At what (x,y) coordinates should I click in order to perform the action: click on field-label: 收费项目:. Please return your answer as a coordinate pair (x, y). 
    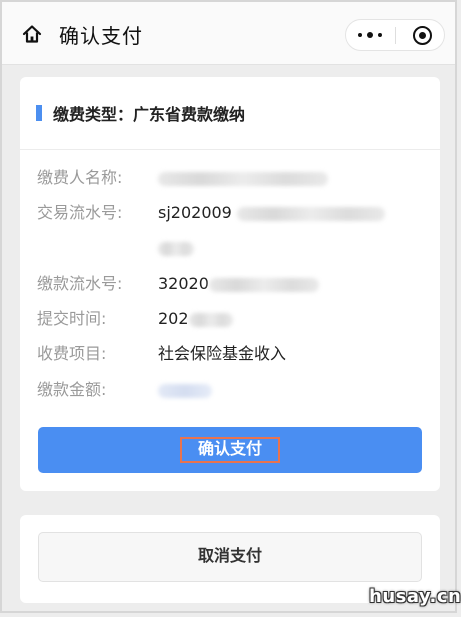
    Looking at the image, I should click on (72, 353).